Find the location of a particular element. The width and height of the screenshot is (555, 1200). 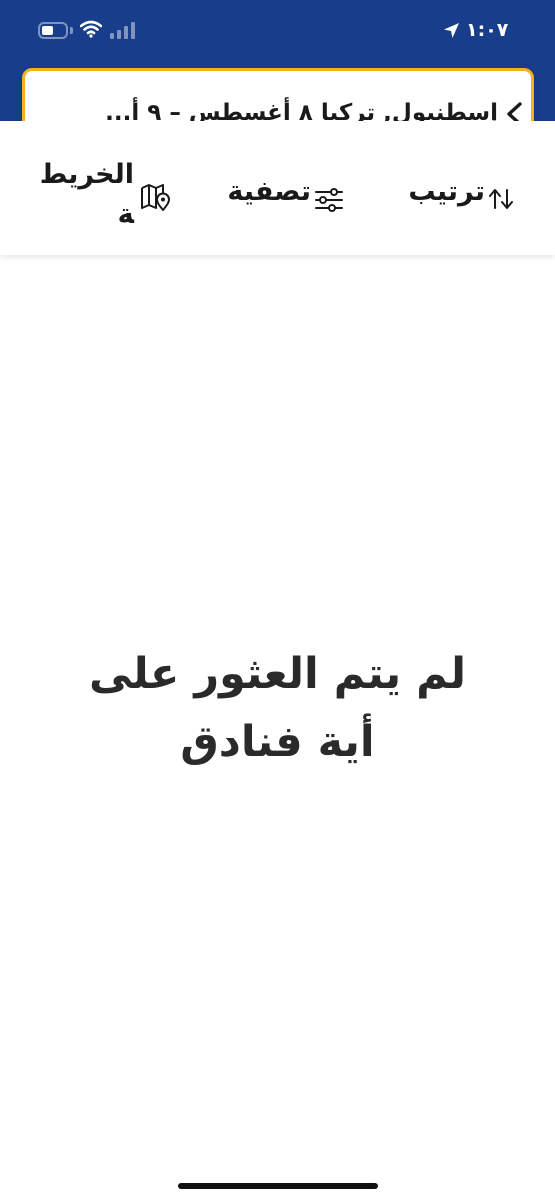

filter-sliders-icon is located at coordinates (329, 200).